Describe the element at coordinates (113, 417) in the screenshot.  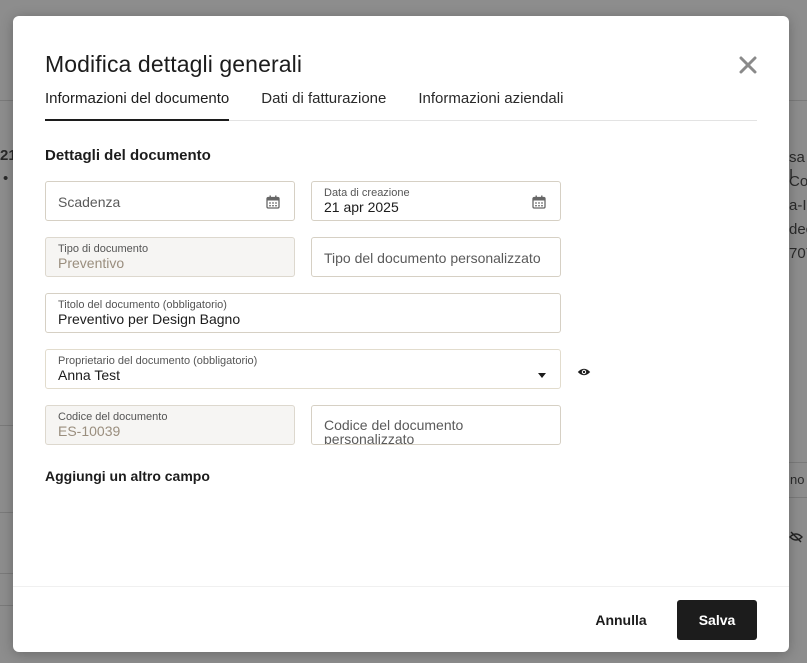
I see `document-code-label: Codice del documento` at that location.